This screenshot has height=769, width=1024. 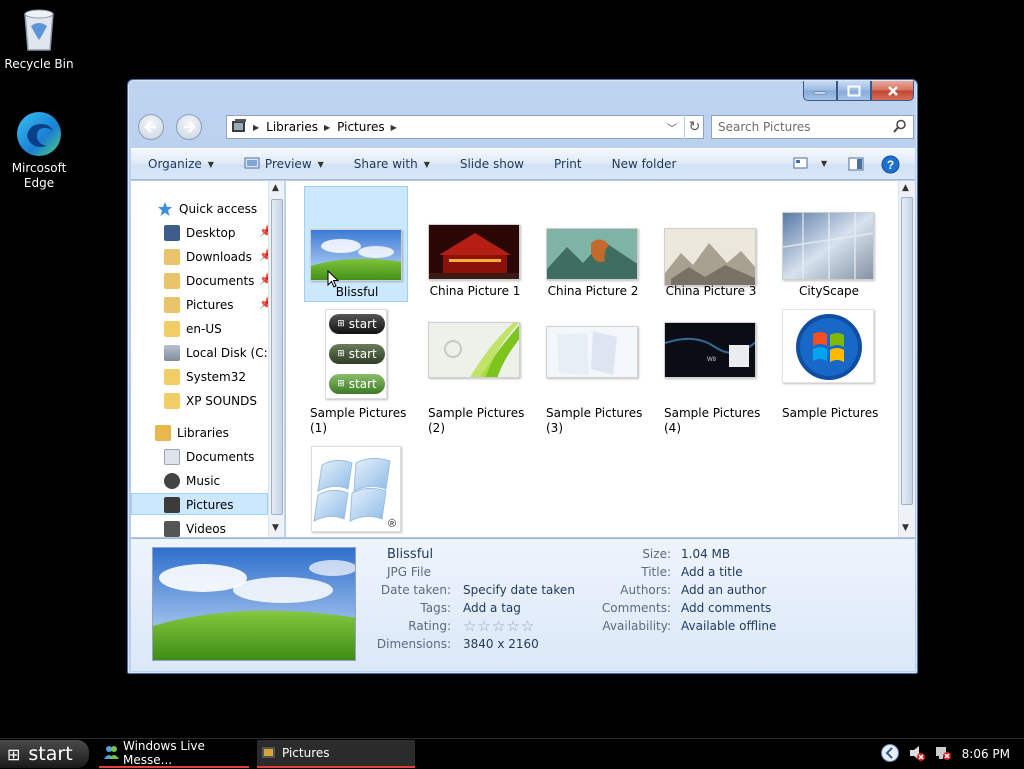 I want to click on file-tile: Sample Pictures, so click(x=828, y=367).